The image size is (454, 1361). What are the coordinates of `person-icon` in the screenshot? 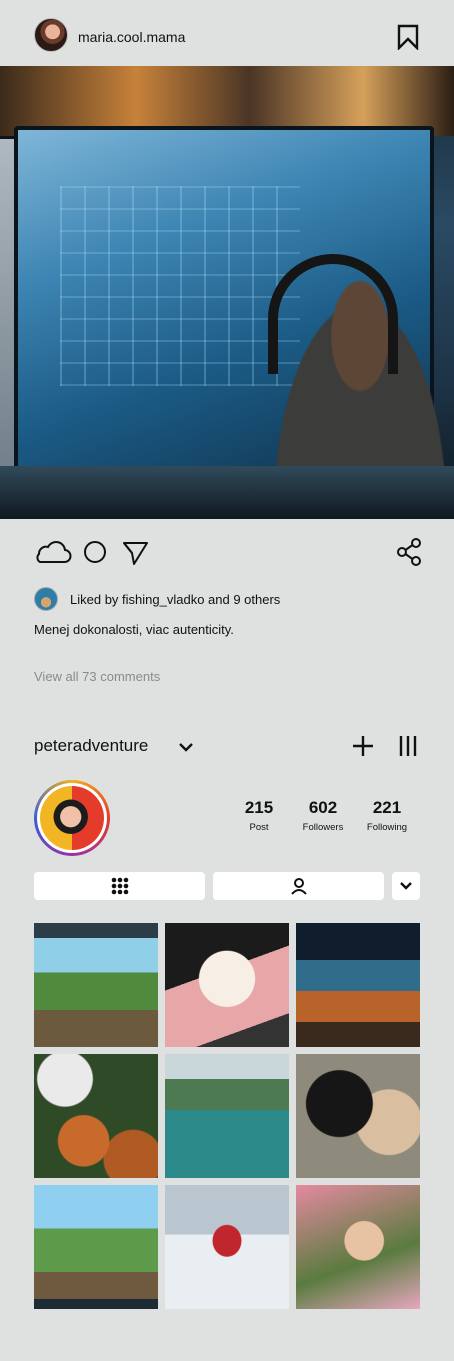 It's located at (298, 886).